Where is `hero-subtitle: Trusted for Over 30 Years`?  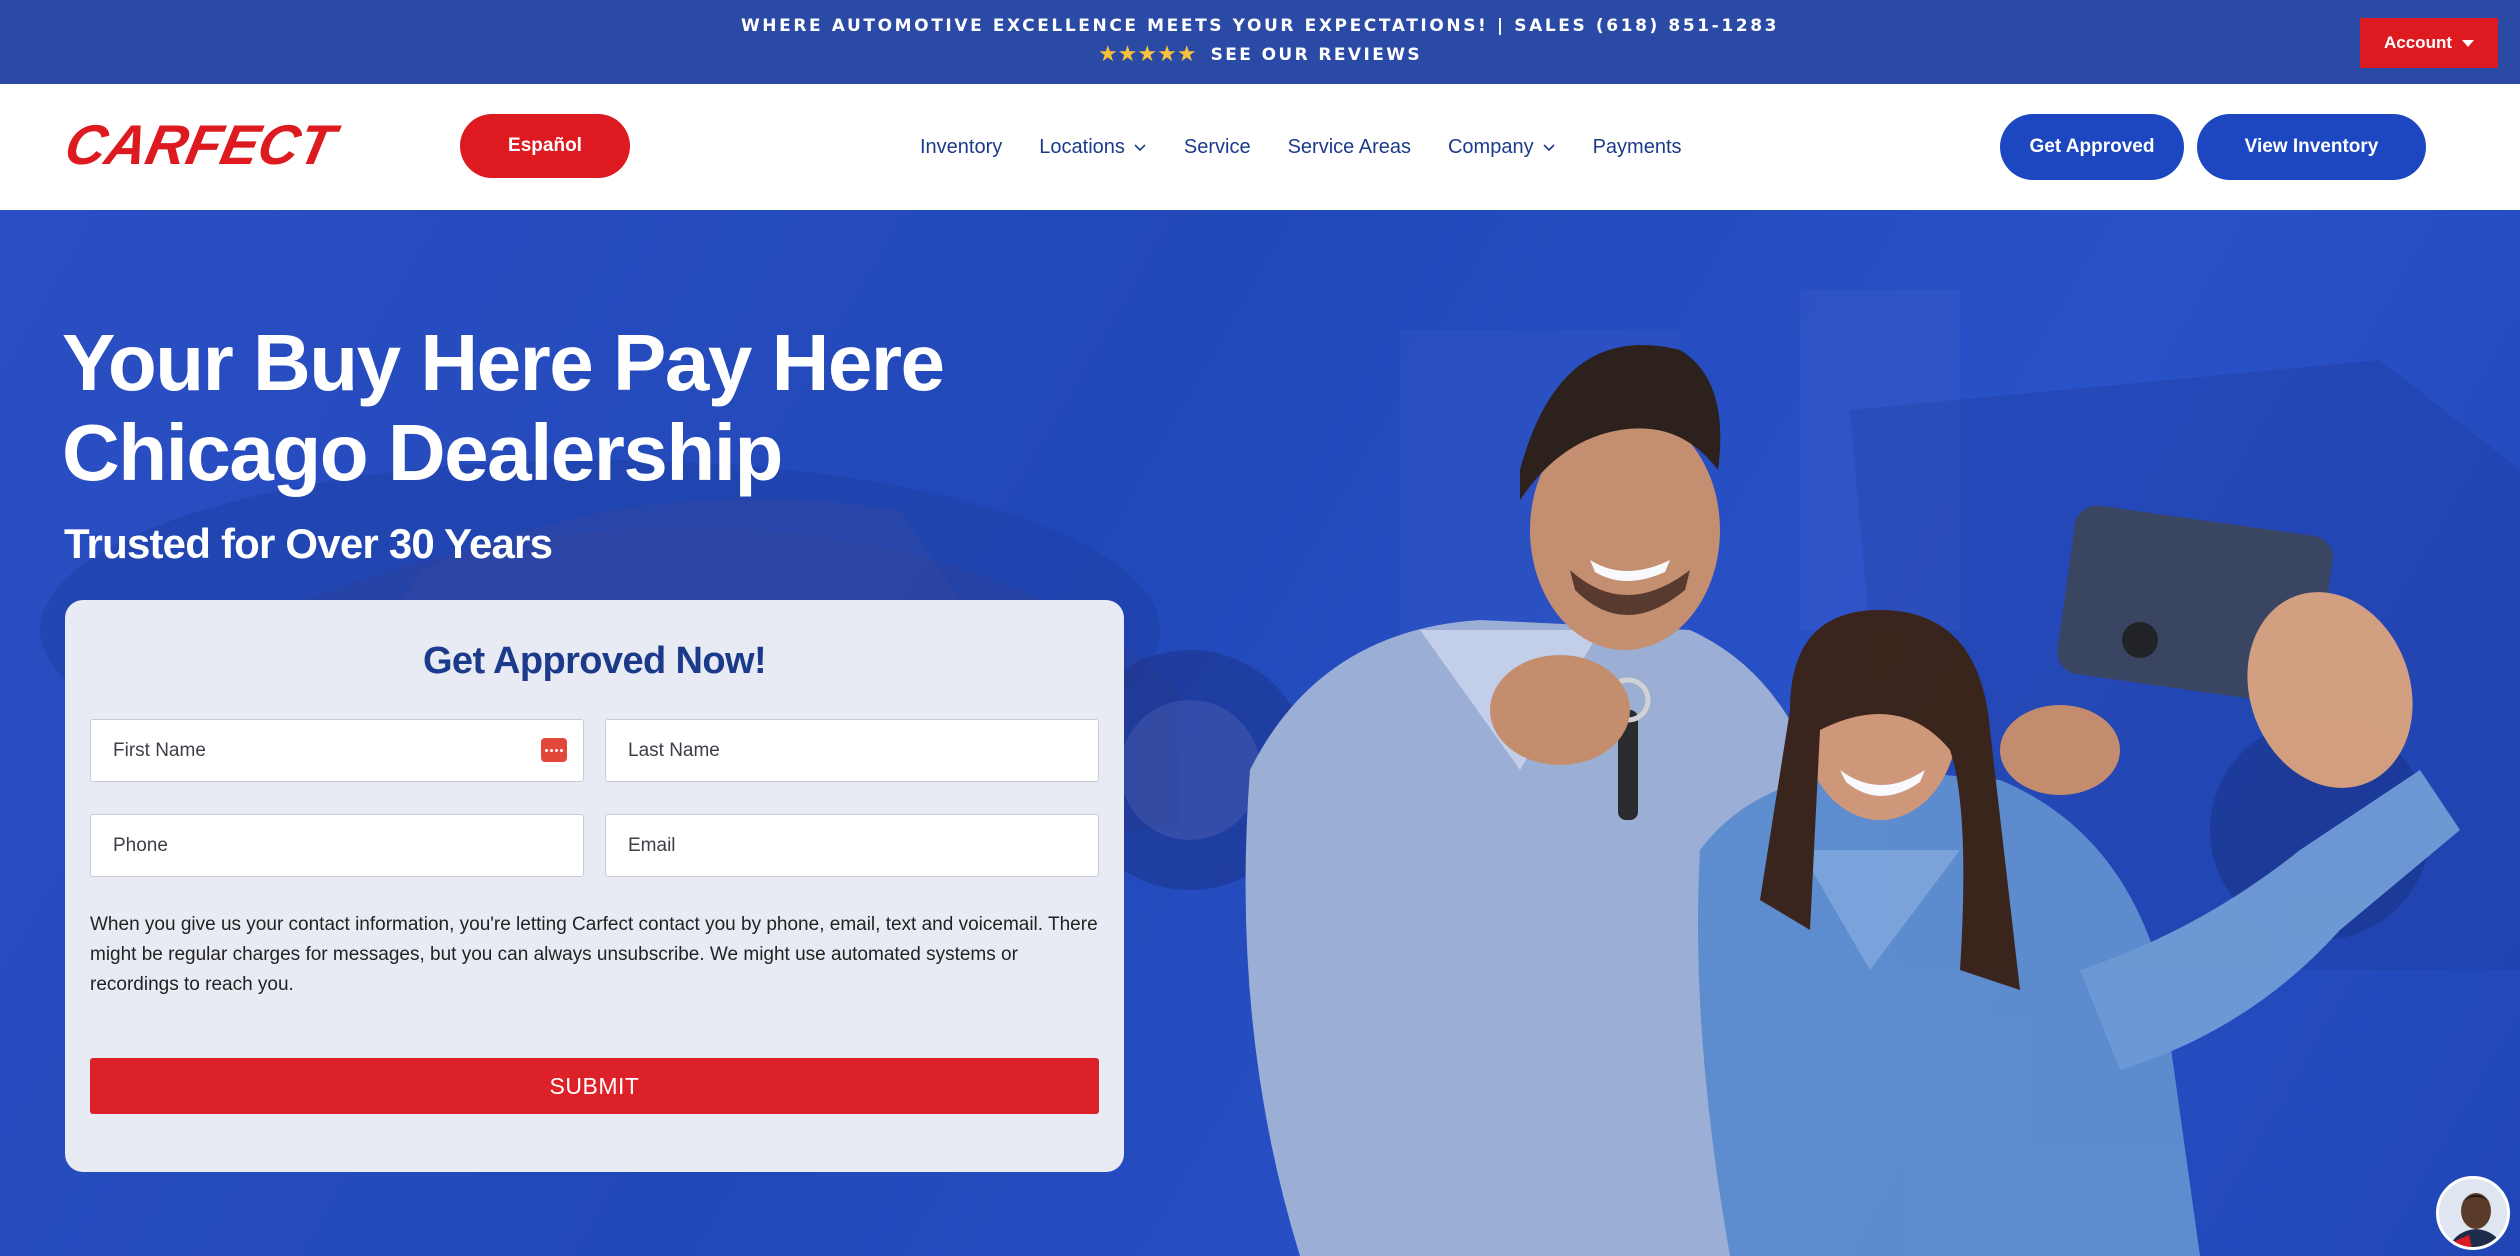 hero-subtitle: Trusted for Over 30 Years is located at coordinates (308, 543).